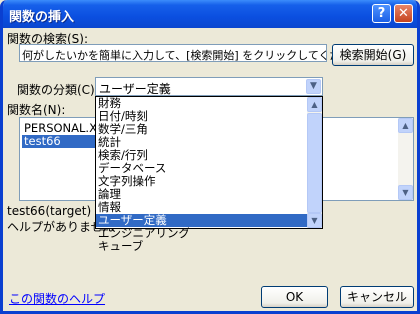 This screenshot has width=420, height=314. What do you see at coordinates (403, 13) in the screenshot?
I see `close-button: ✕` at bounding box center [403, 13].